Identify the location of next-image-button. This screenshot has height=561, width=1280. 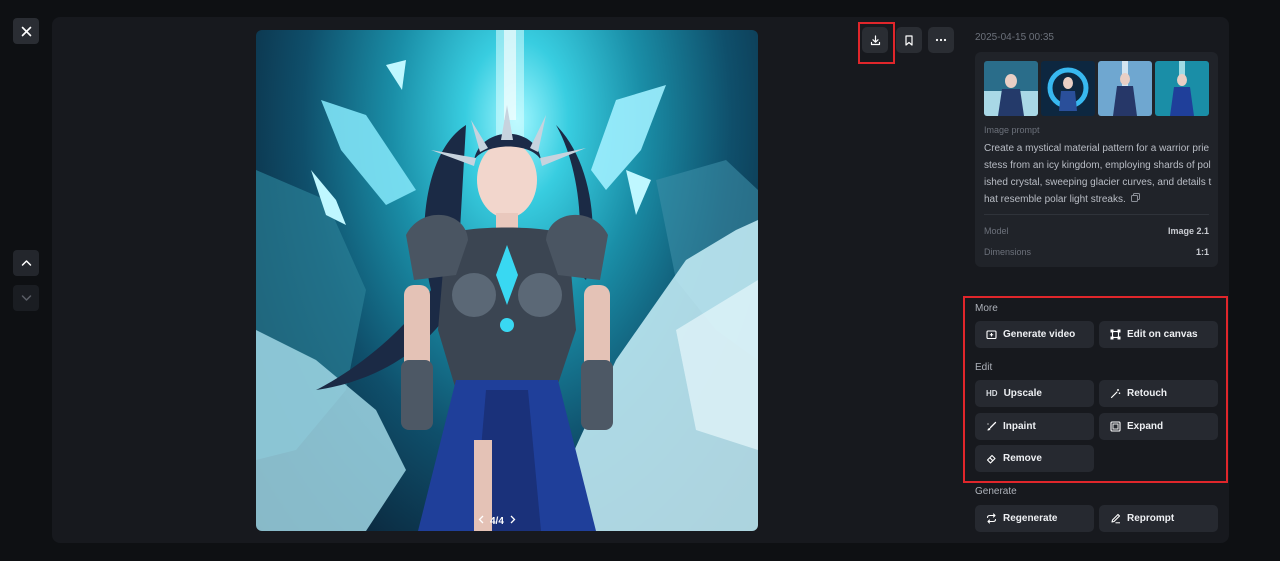
(26, 298).